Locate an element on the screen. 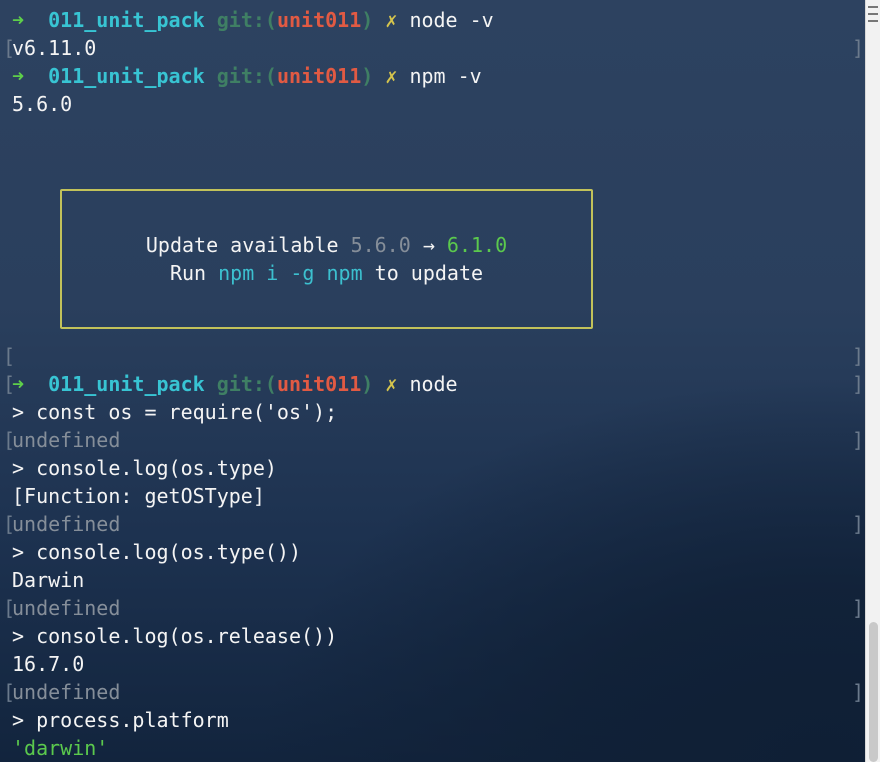 The width and height of the screenshot is (880, 762). update-arrow-icon: → is located at coordinates (428, 245).